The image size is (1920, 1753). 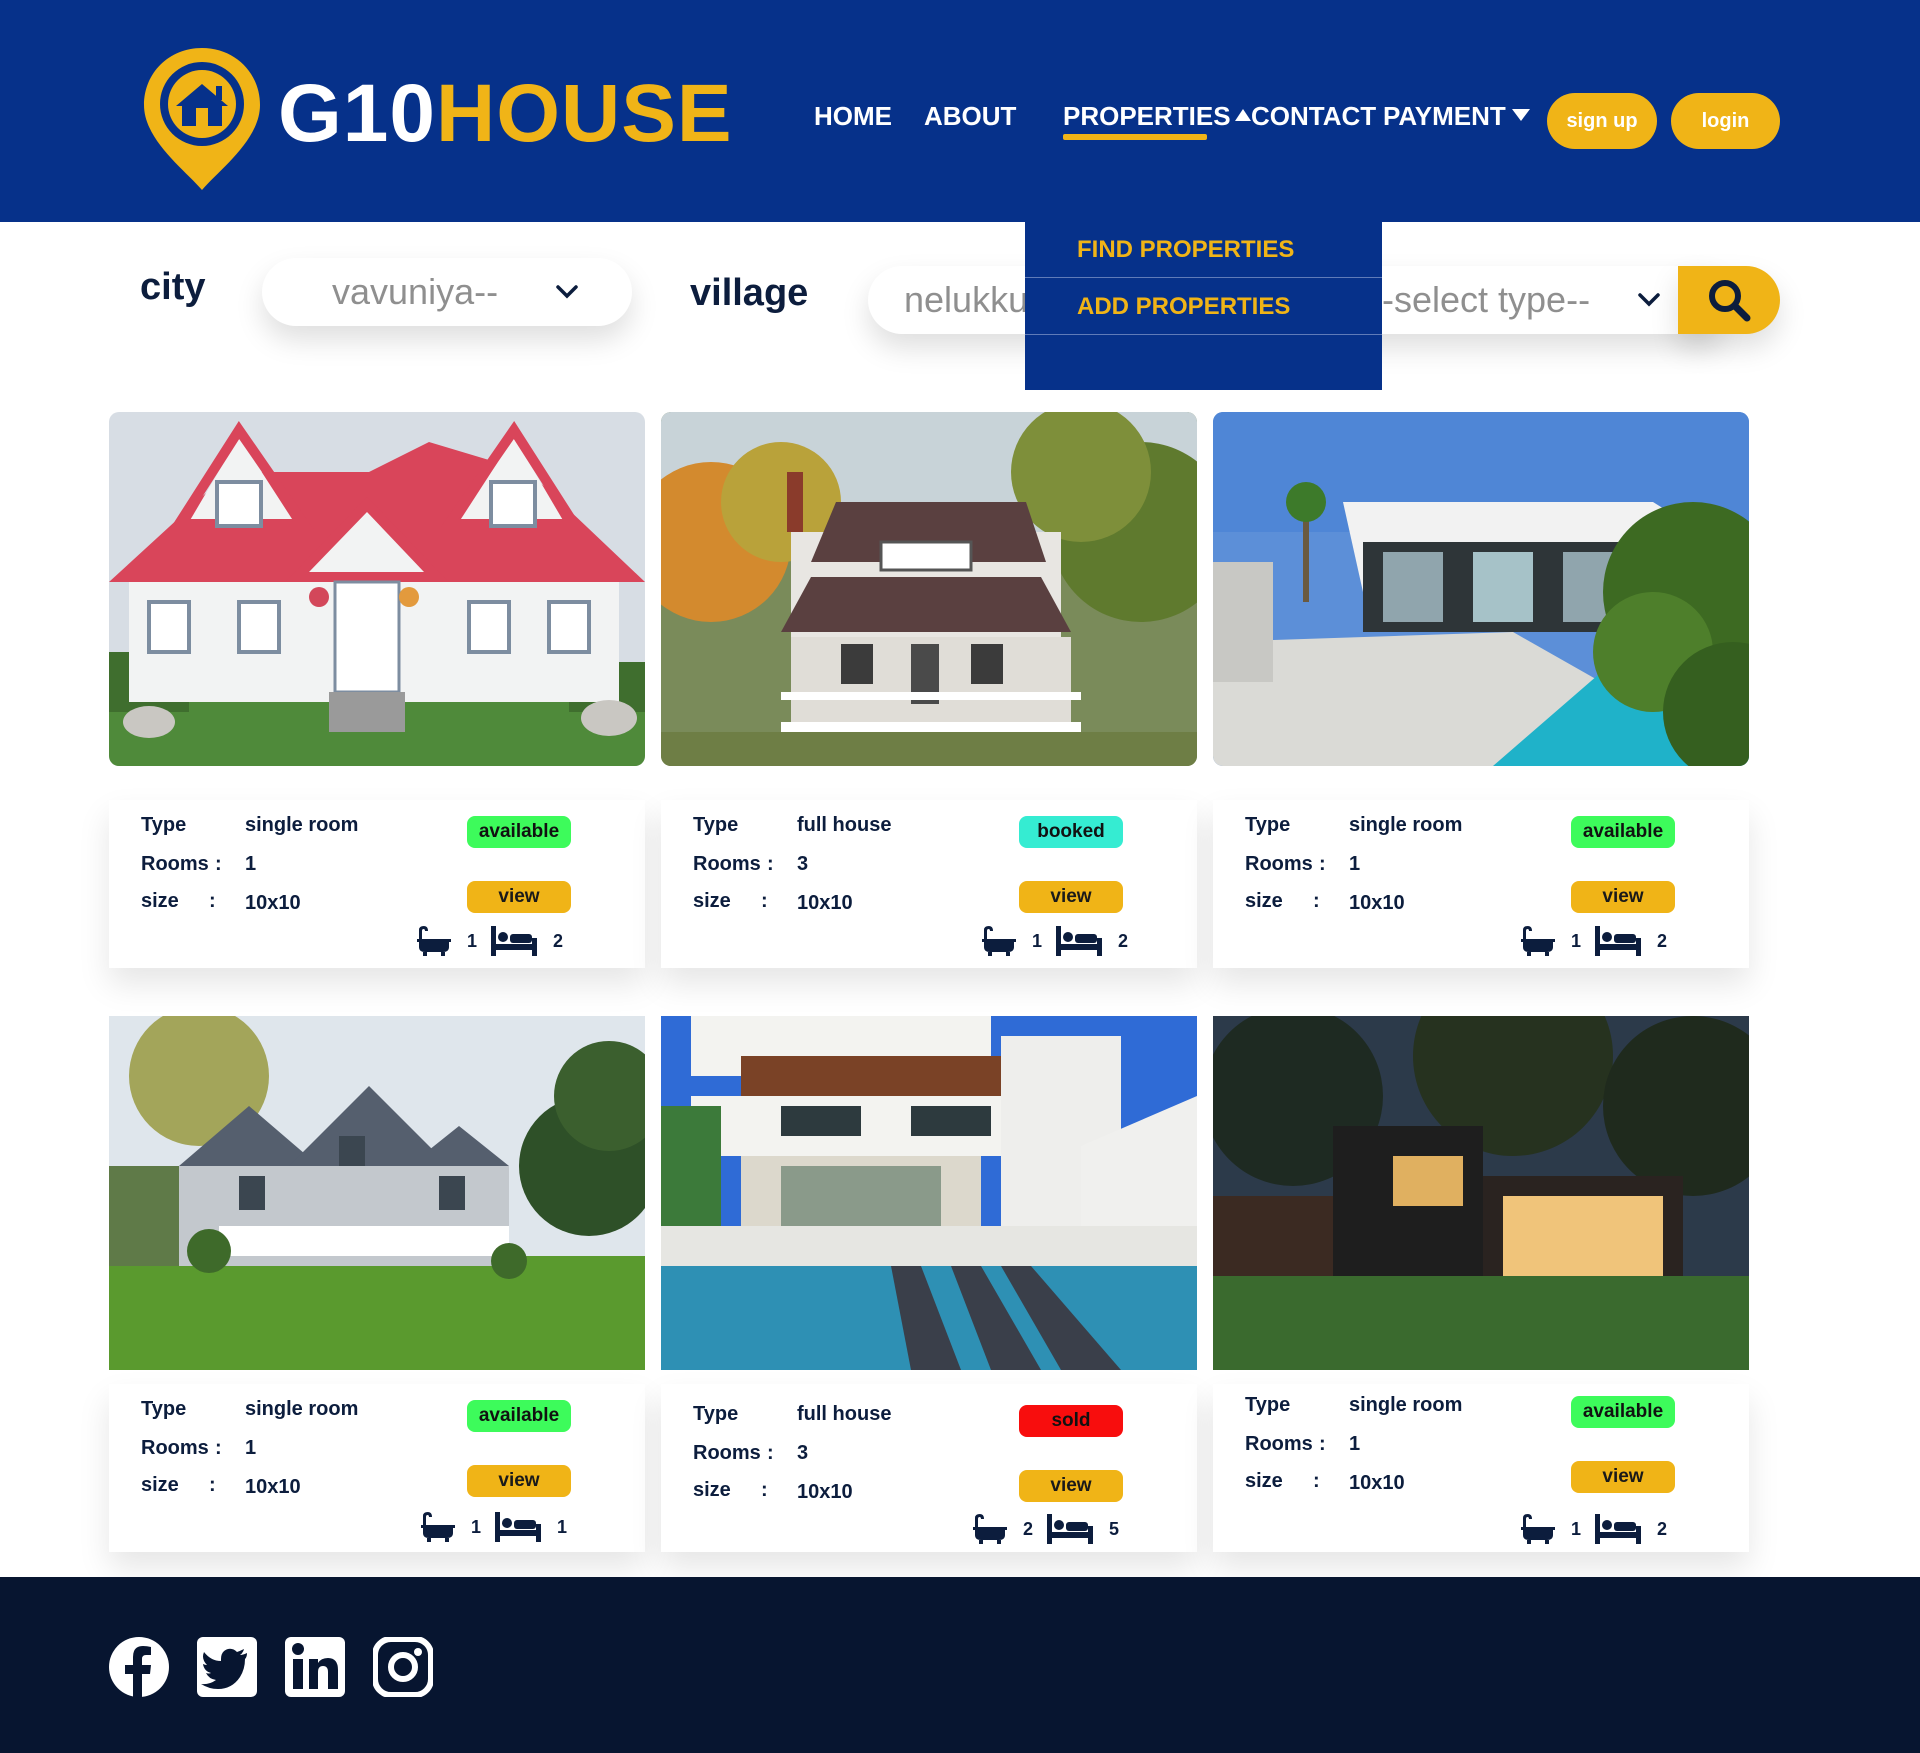 I want to click on type-value: full house, so click(x=844, y=825).